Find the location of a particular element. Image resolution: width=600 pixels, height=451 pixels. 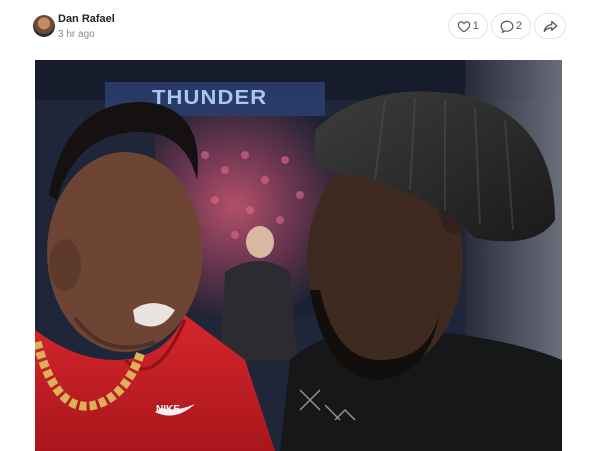

shirt-logo-text: NIKE is located at coordinates (168, 409).